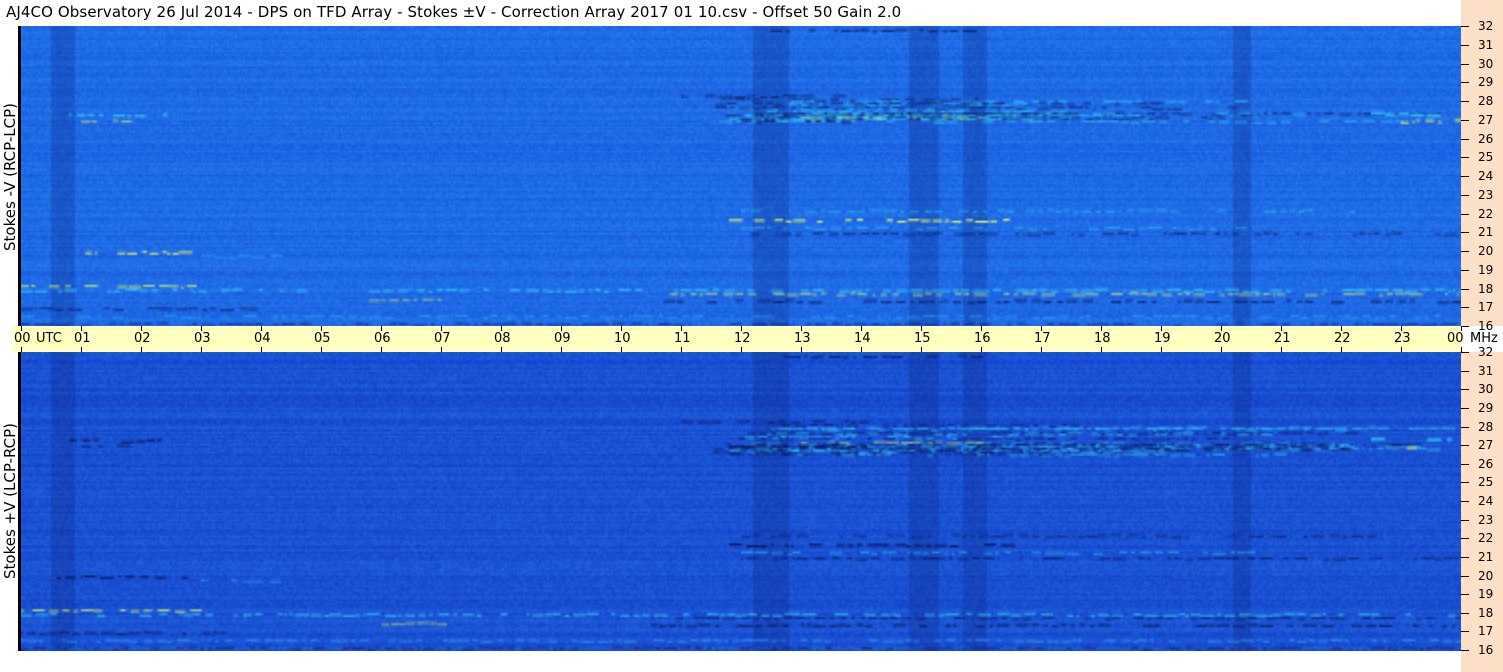  Describe the element at coordinates (10, 177) in the screenshot. I see `y-axis-label-top: Stokes -V (RCP-LCP)` at that location.